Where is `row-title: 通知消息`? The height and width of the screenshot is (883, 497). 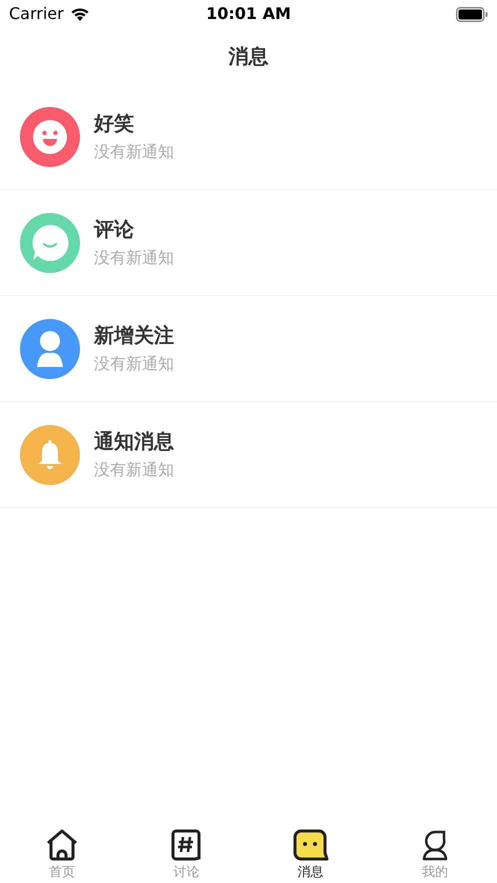
row-title: 通知消息 is located at coordinates (134, 441).